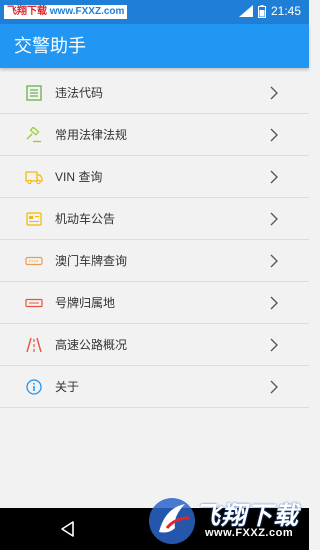 This screenshot has width=320, height=550. What do you see at coordinates (154, 303) in the screenshot?
I see `menu-item-plate-region: 号牌归属地` at bounding box center [154, 303].